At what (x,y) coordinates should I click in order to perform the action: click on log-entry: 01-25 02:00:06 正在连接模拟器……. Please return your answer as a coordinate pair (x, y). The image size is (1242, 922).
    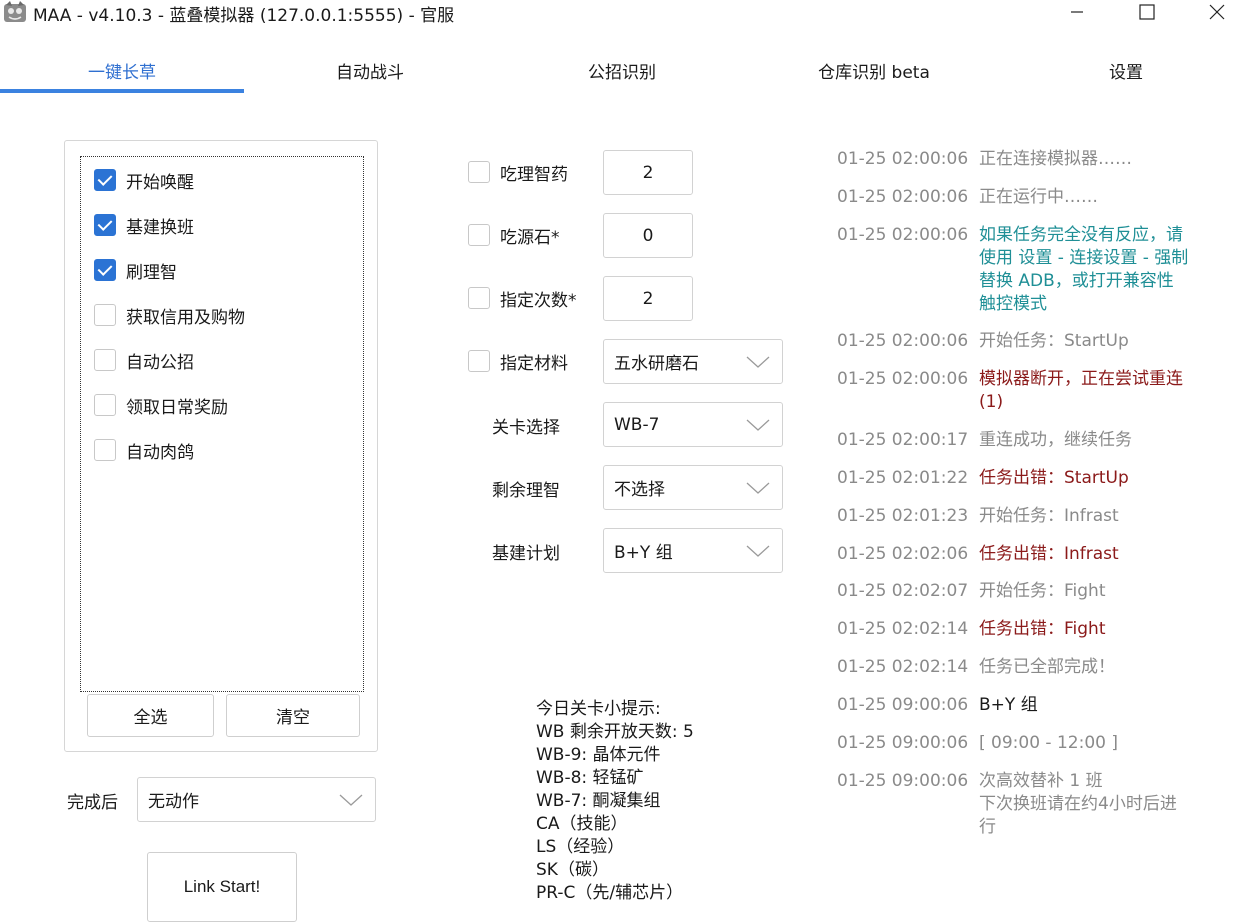
    Looking at the image, I should click on (1013, 159).